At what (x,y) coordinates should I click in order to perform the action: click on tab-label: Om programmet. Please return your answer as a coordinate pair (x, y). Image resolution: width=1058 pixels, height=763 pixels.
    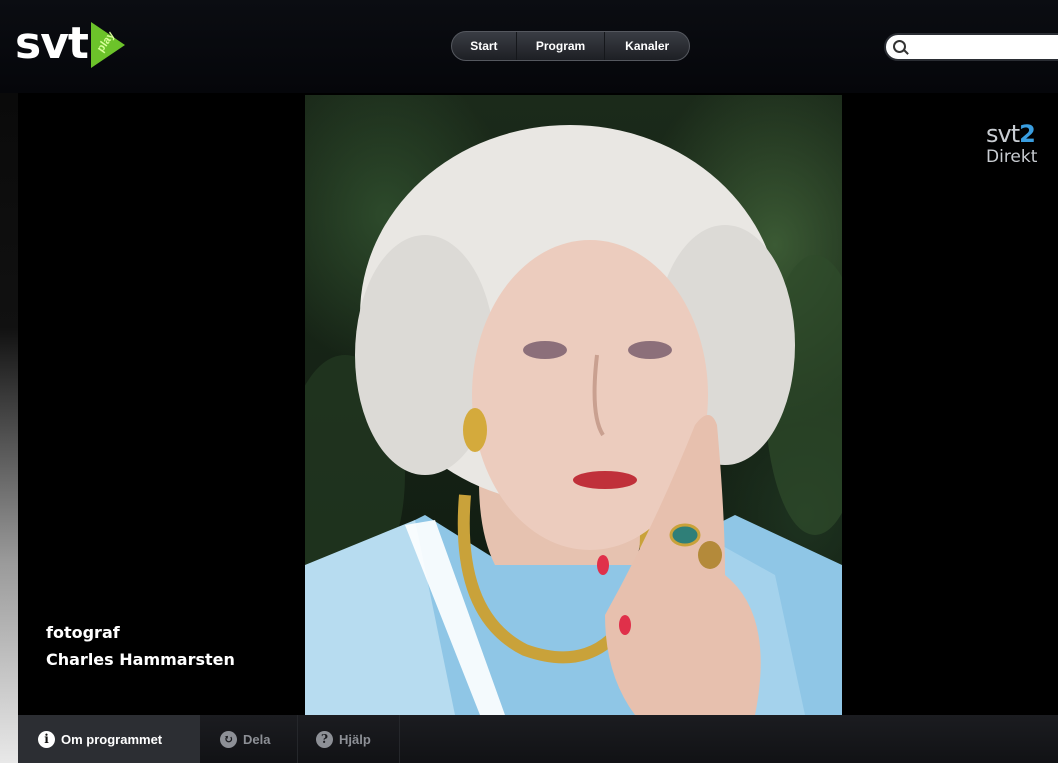
    Looking at the image, I should click on (112, 739).